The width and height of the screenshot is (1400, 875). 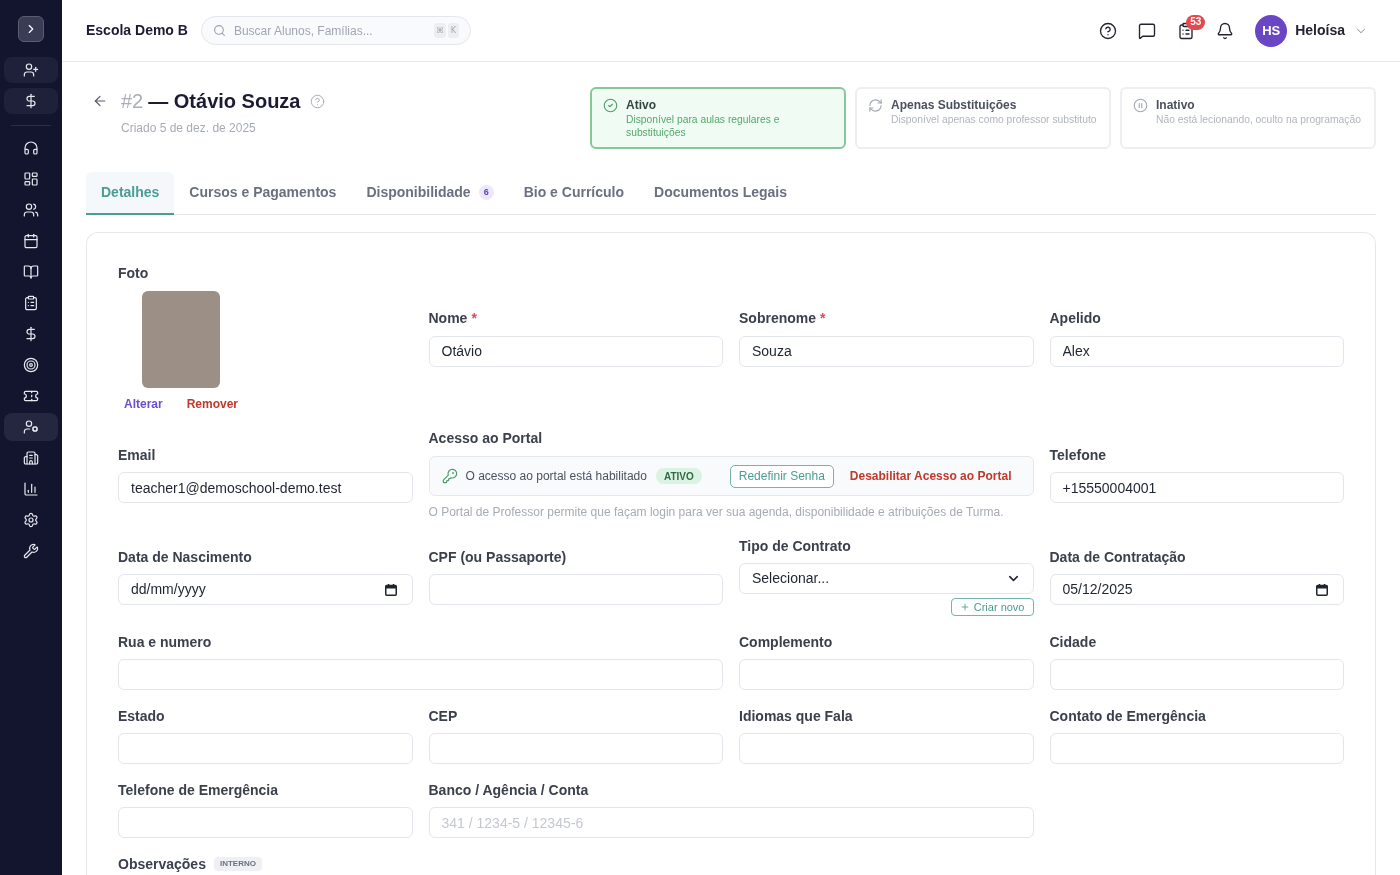 I want to click on tab: Bio e Currículo, so click(x=573, y=193).